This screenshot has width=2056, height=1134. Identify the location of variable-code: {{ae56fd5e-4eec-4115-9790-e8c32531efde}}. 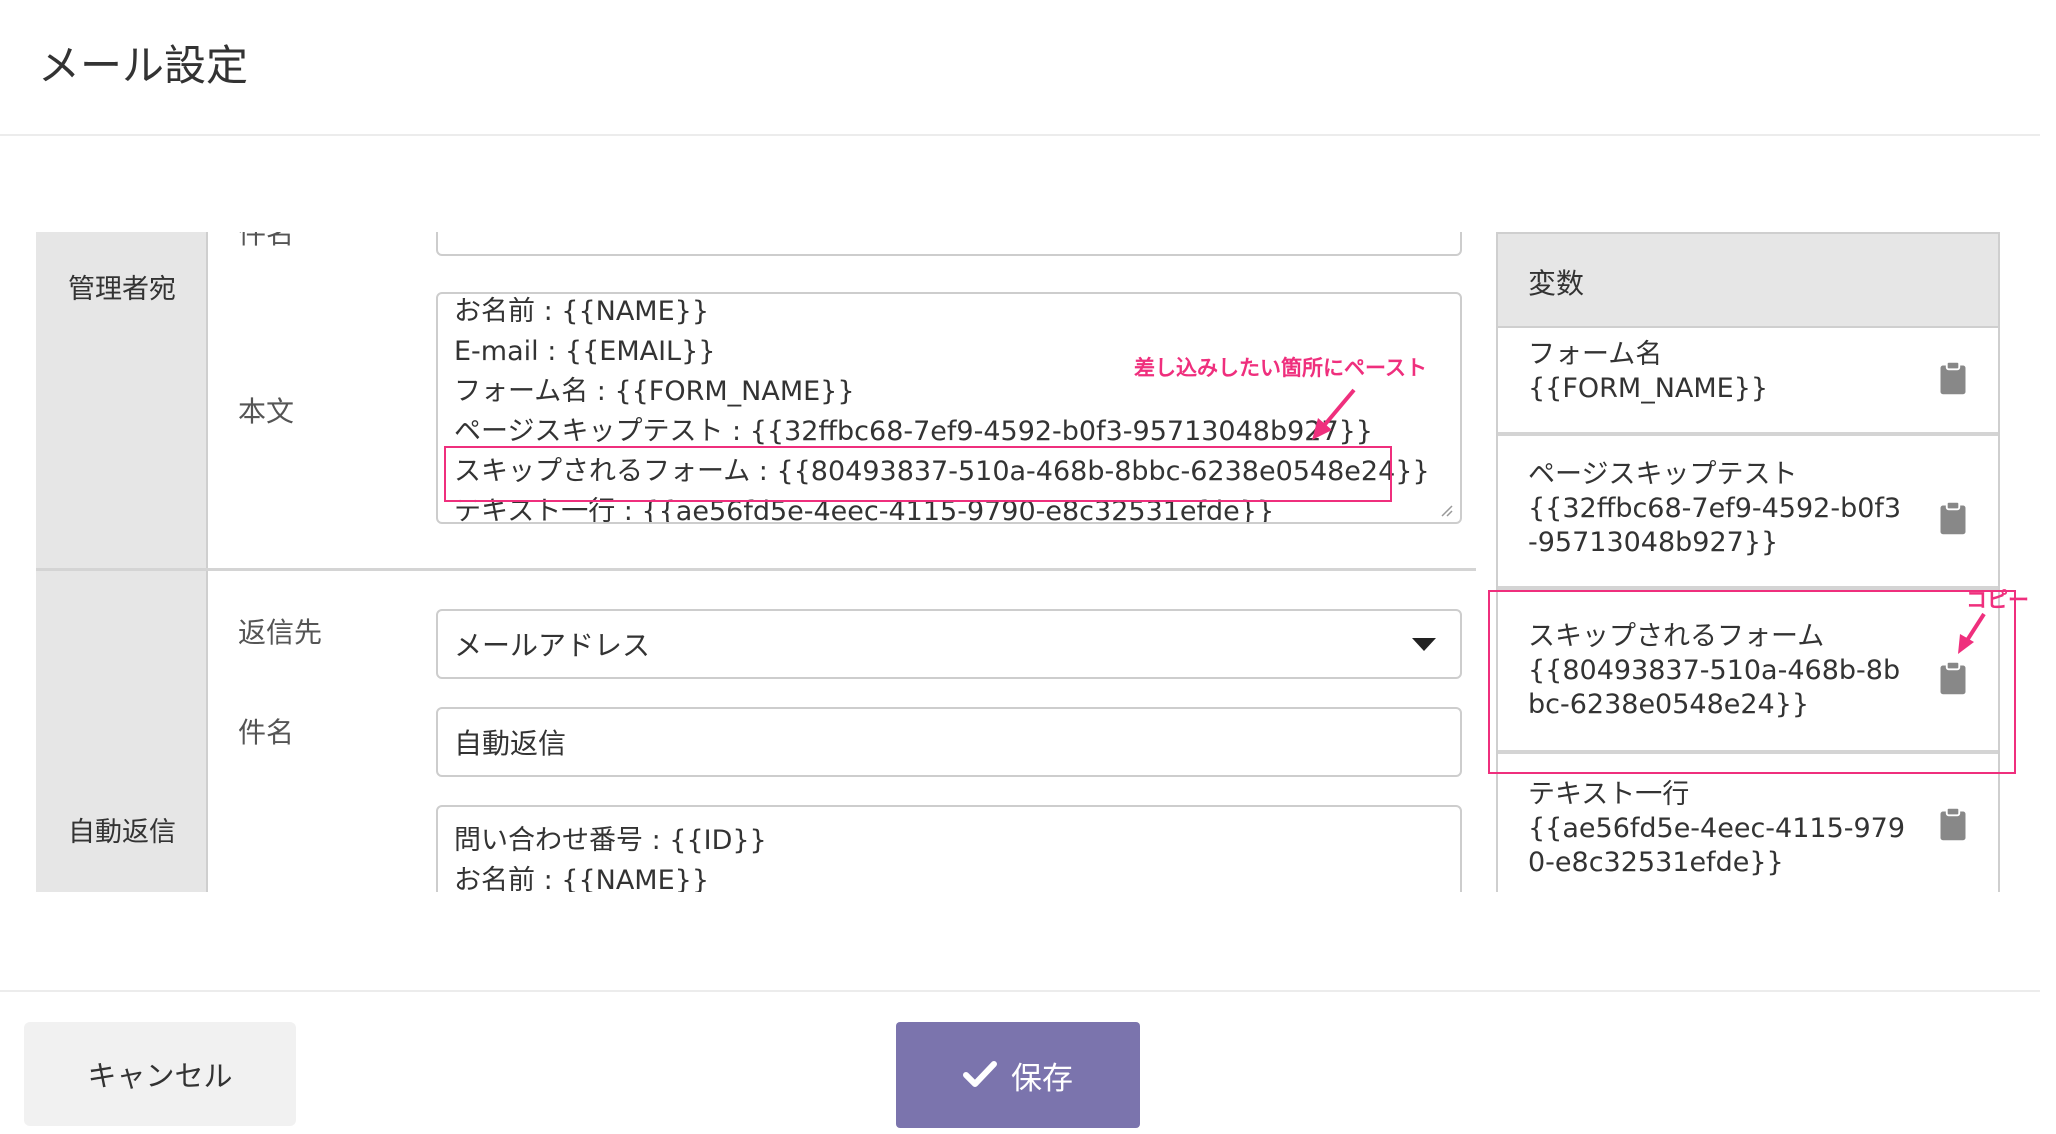
(1717, 845).